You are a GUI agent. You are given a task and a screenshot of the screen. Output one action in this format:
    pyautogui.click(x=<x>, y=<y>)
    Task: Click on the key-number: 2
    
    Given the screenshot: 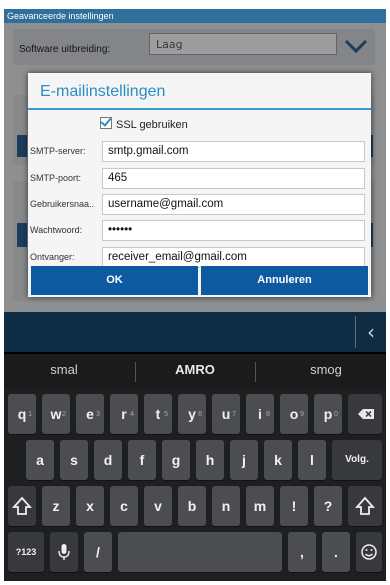 What is the action you would take?
    pyautogui.click(x=64, y=414)
    